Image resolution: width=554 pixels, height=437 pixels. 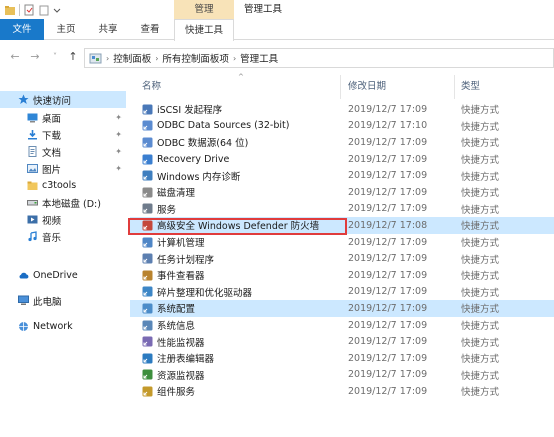 I want to click on file-name: 高级安全 Windows Defender 防火墙, so click(x=238, y=227).